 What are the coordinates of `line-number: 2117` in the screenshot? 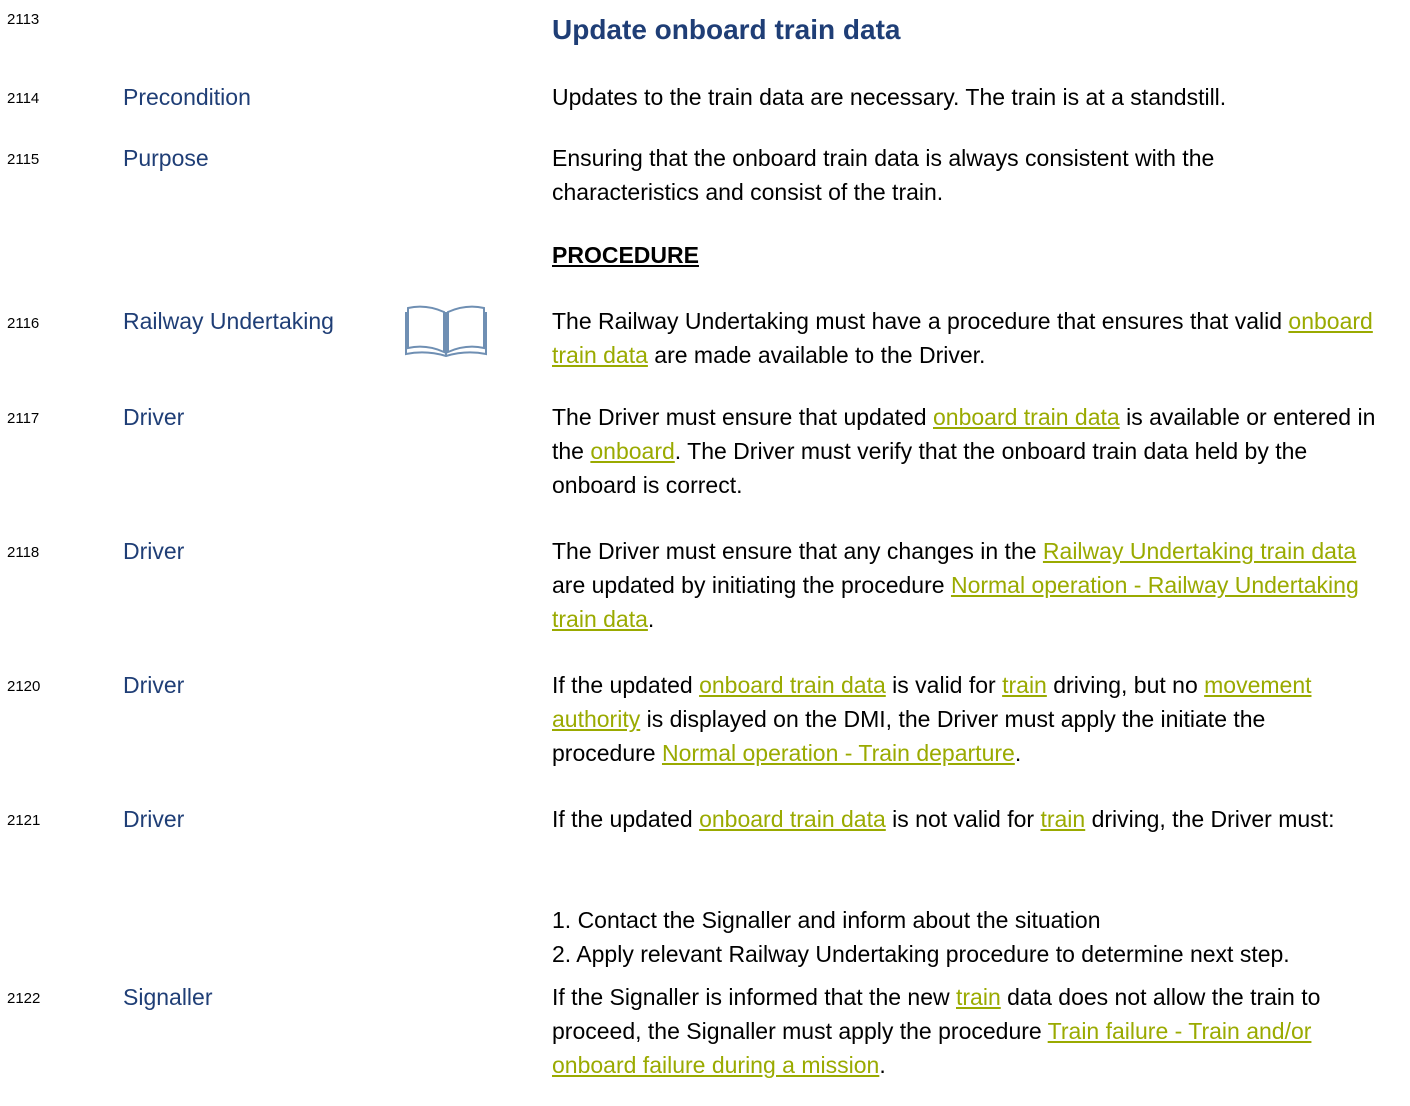 It's located at (23, 418).